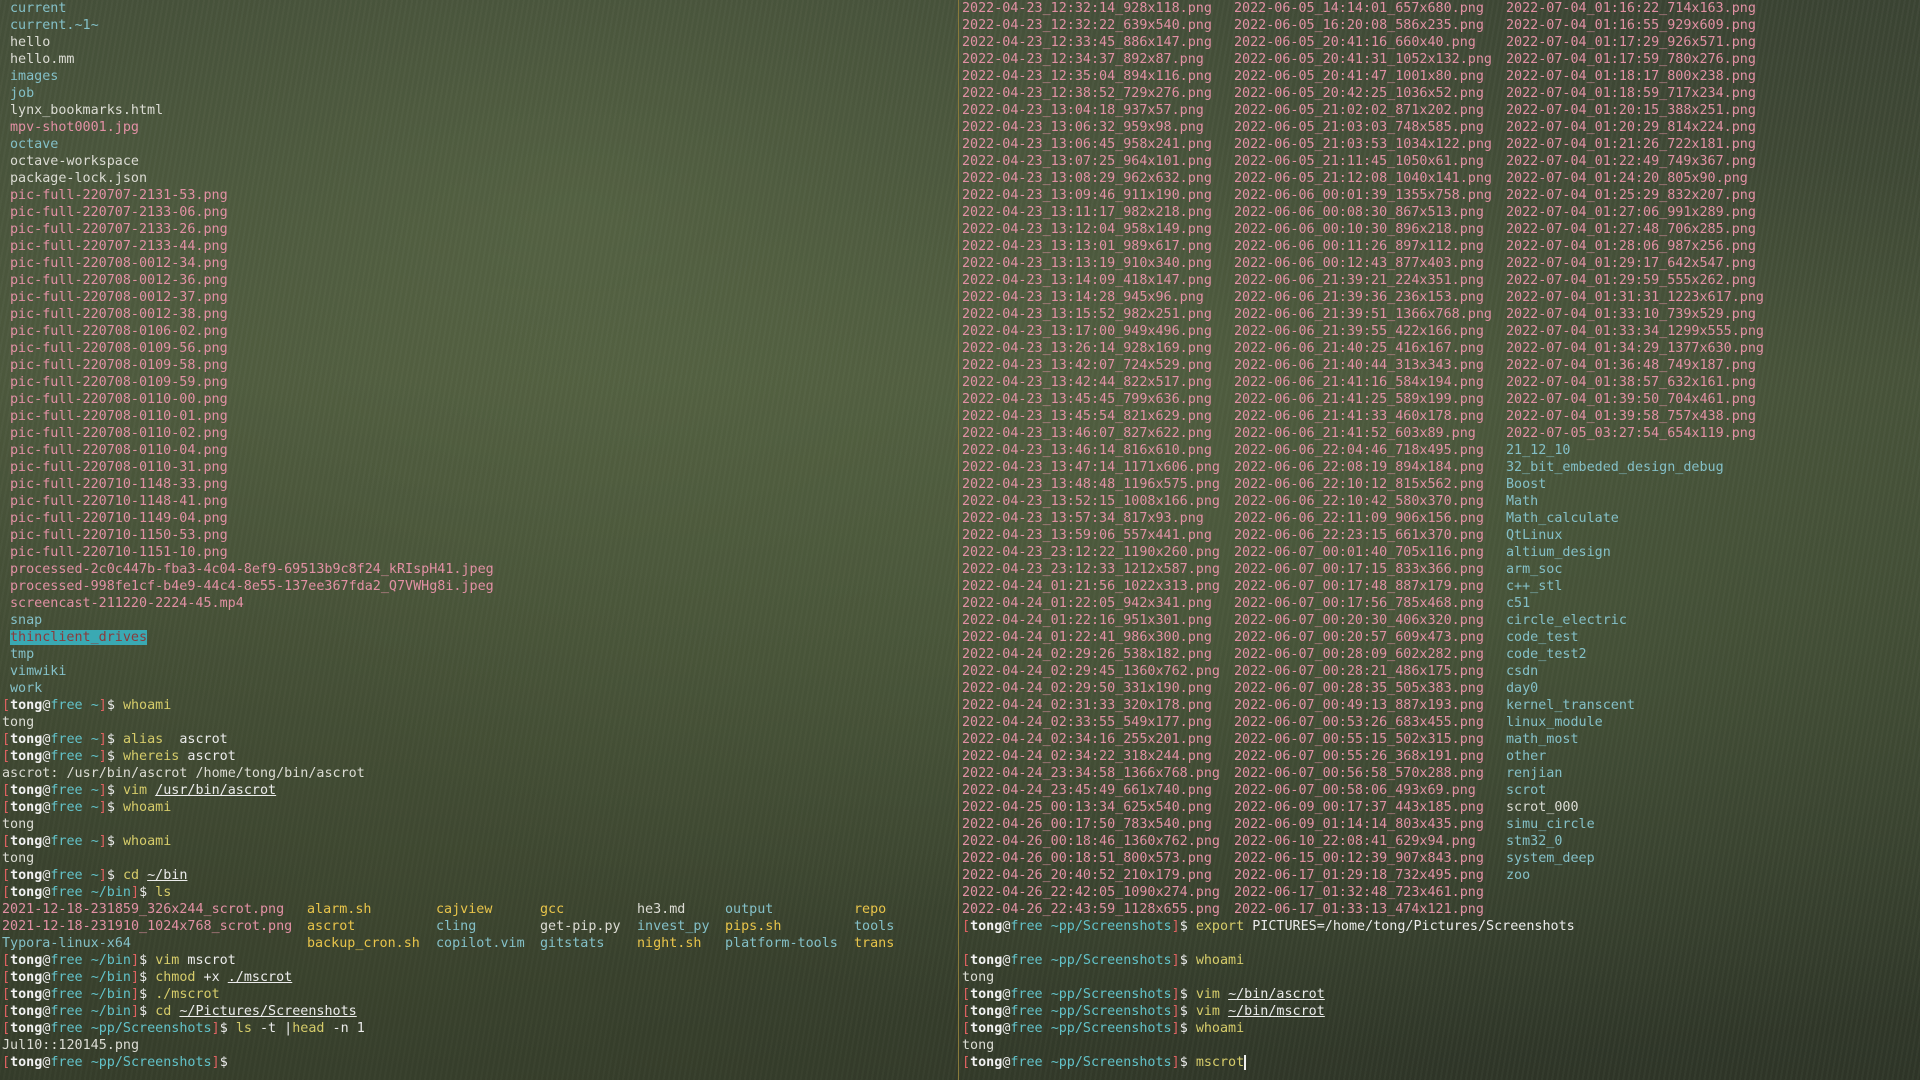 This screenshot has height=1080, width=1920. I want to click on list-item: 2022-04-23_12:32:14_928x118.png, so click(1098, 8).